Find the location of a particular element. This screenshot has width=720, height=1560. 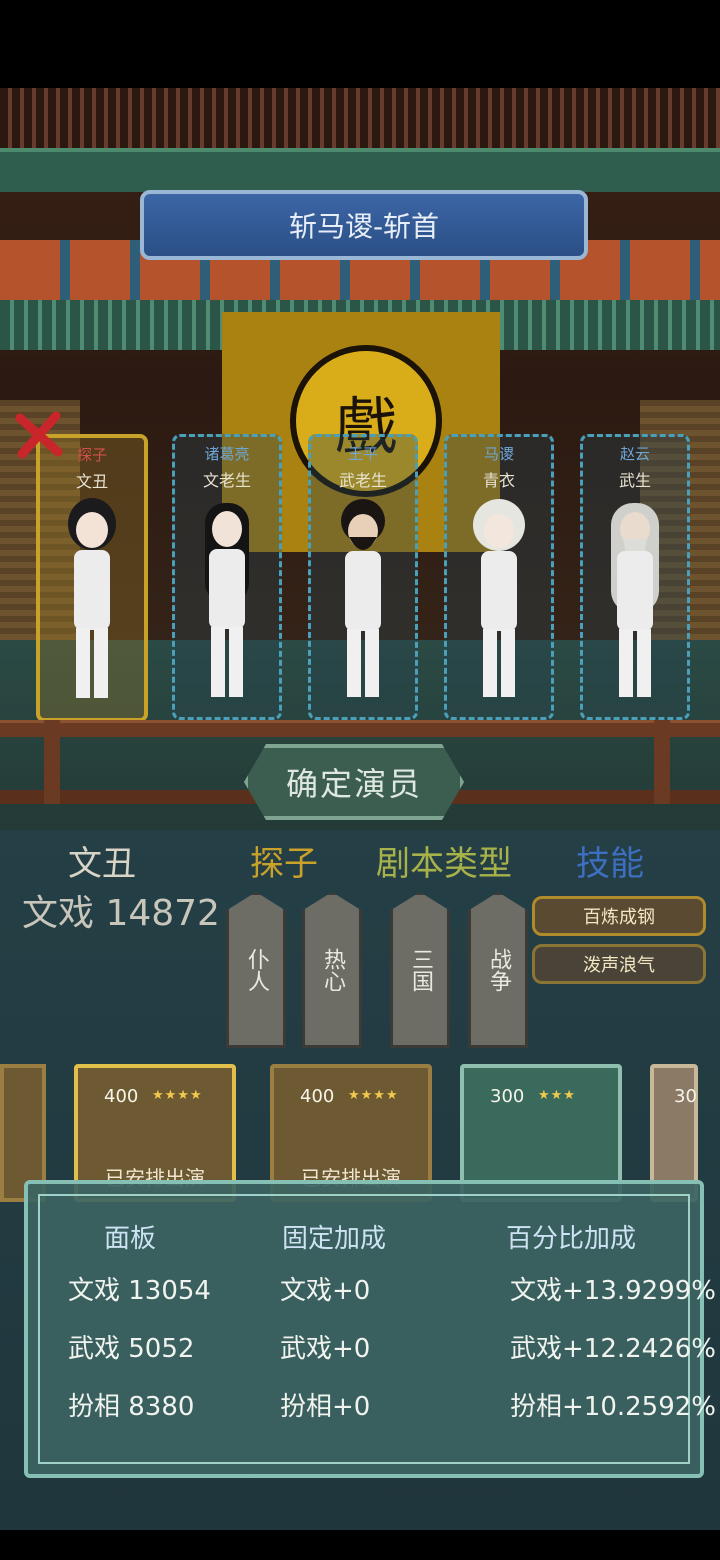

actor-slot-5: 赵云 武生 is located at coordinates (635, 577).